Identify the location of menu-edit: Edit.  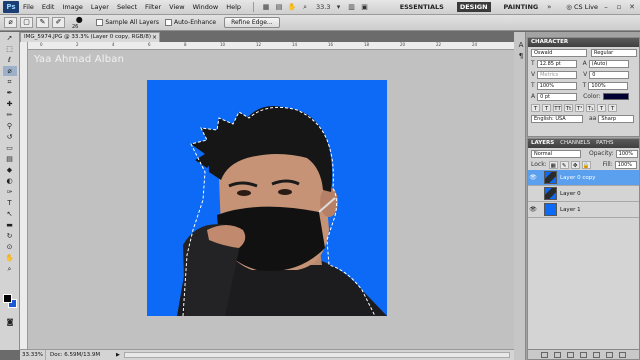
(48, 7).